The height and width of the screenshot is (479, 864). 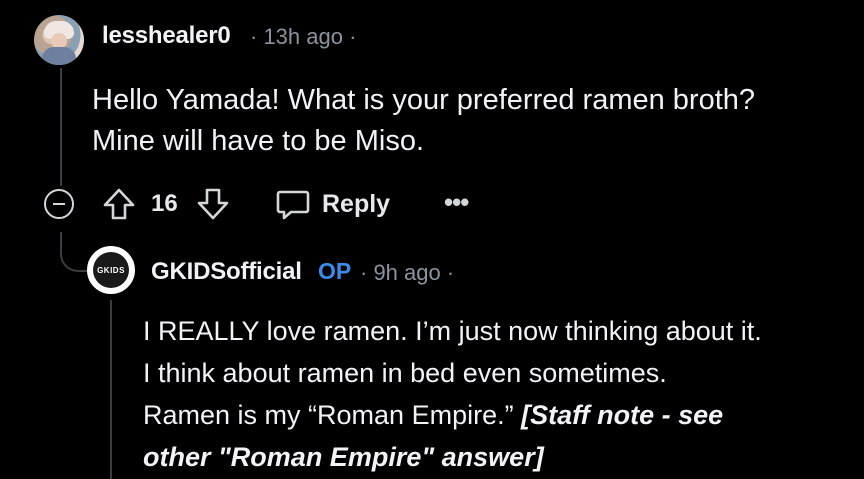 I want to click on more-options-button: •••, so click(x=456, y=202).